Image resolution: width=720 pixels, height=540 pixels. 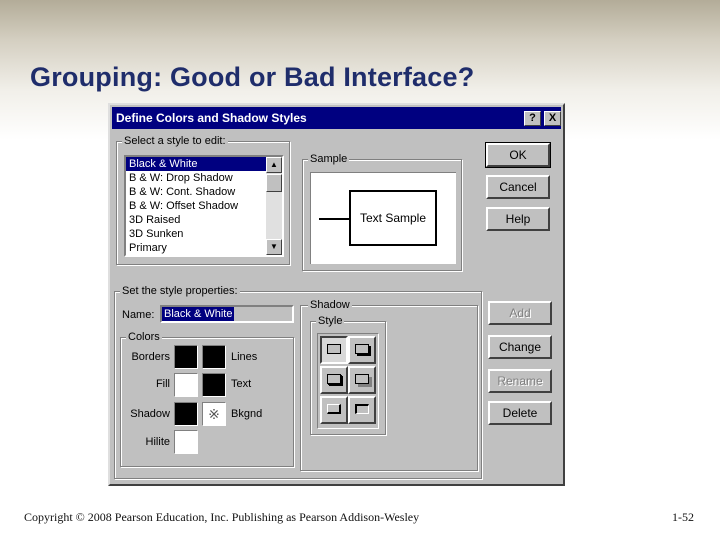 What do you see at coordinates (162, 384) in the screenshot?
I see `fill-label: Fill` at bounding box center [162, 384].